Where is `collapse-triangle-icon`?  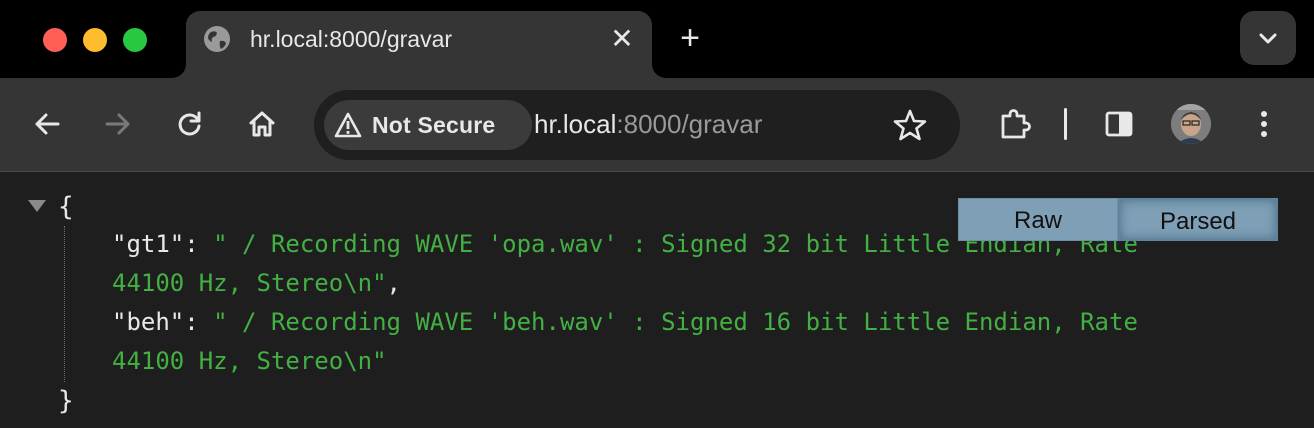 collapse-triangle-icon is located at coordinates (37, 206).